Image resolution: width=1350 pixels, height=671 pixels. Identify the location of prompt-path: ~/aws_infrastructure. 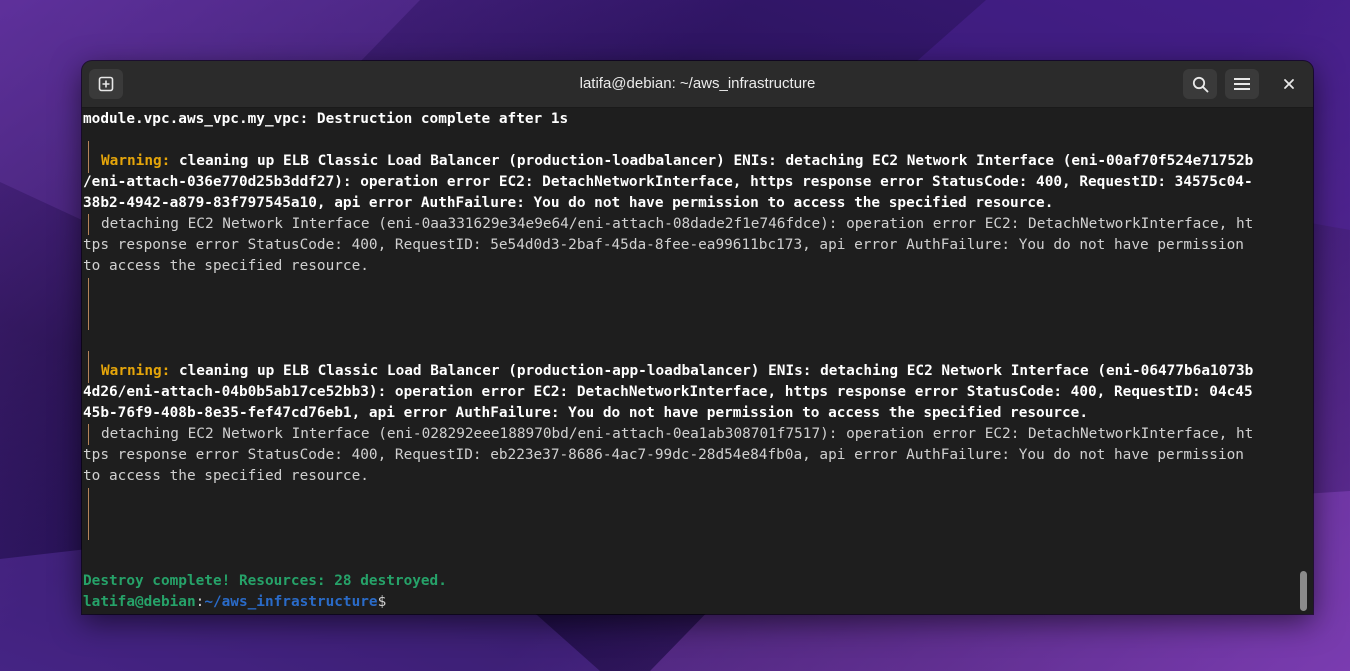
(291, 602).